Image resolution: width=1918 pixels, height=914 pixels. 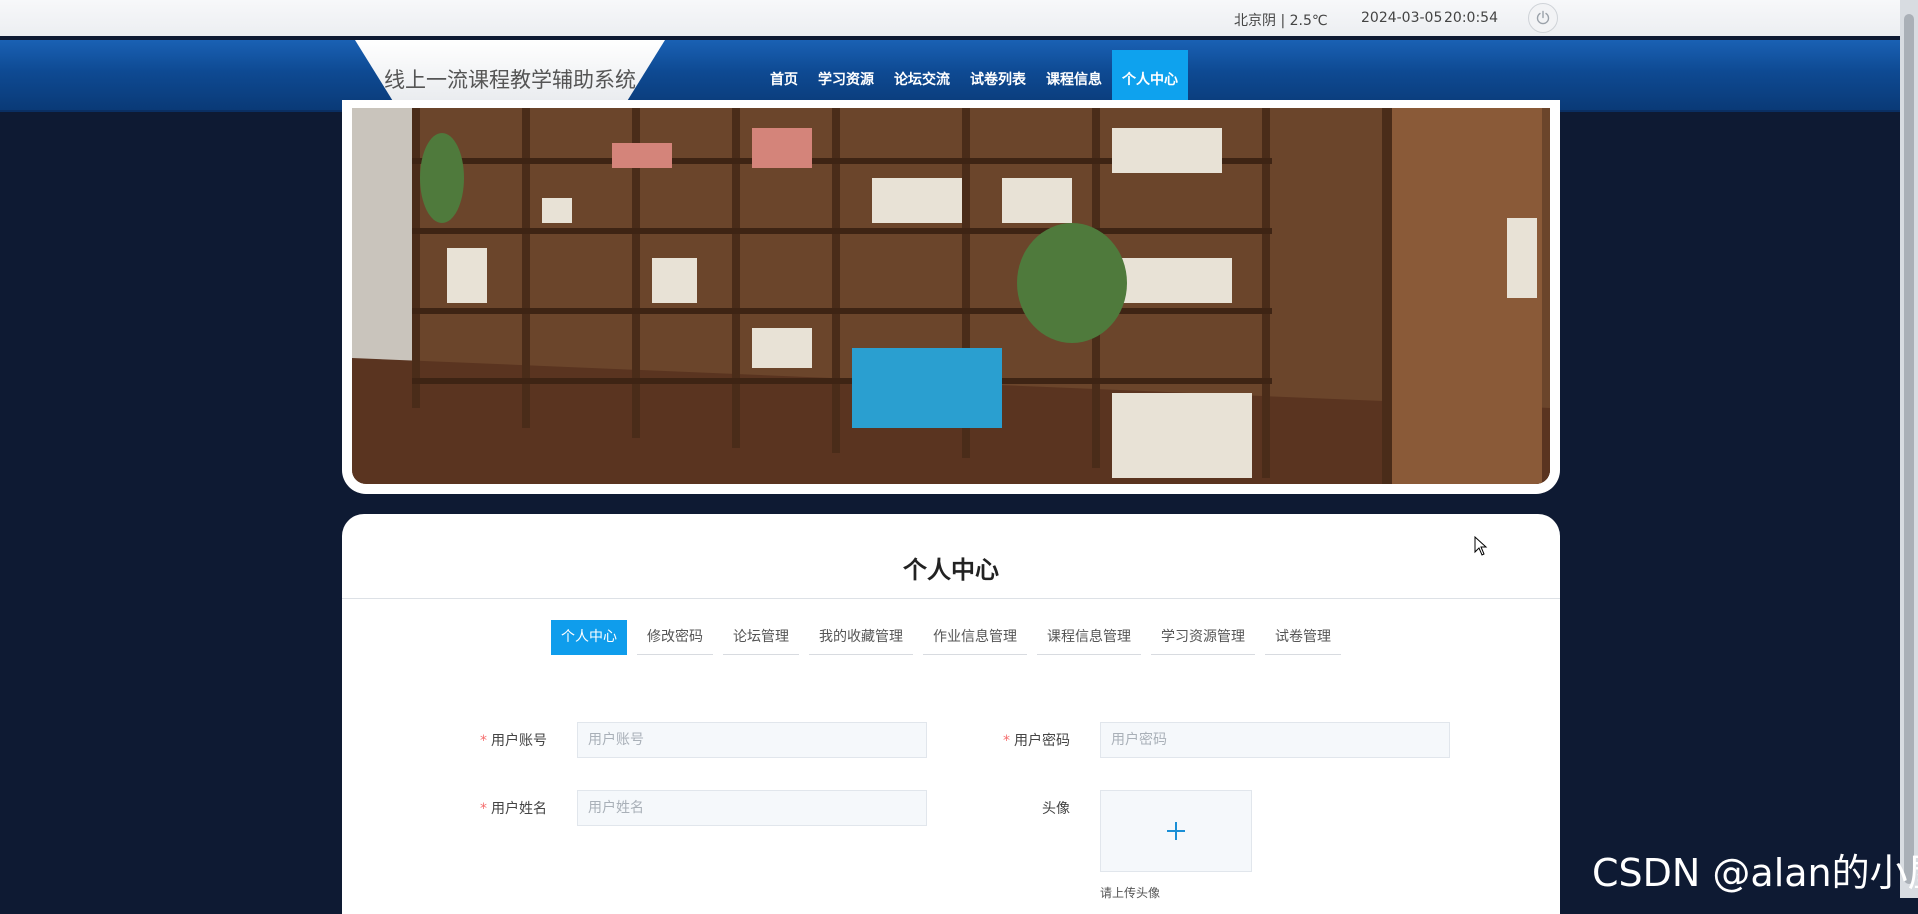 I want to click on tab-resource-management: 学习资源管理, so click(x=1203, y=637).